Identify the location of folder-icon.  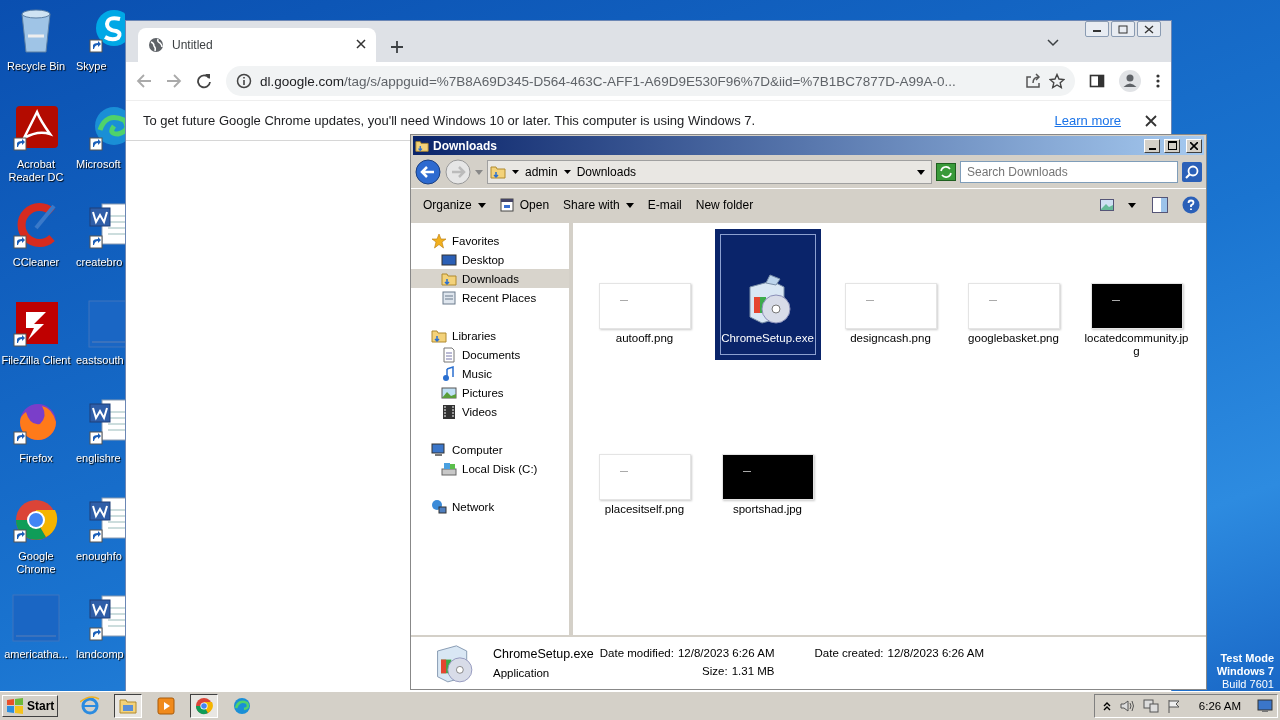
(128, 706).